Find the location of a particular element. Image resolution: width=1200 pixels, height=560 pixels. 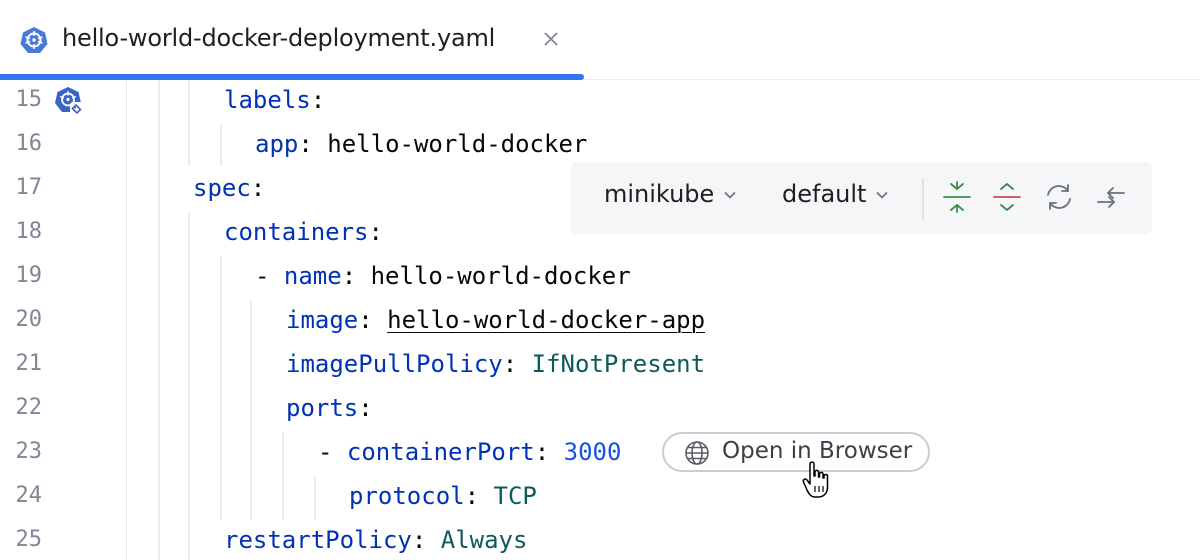

yaml-key: spec is located at coordinates (222, 188).